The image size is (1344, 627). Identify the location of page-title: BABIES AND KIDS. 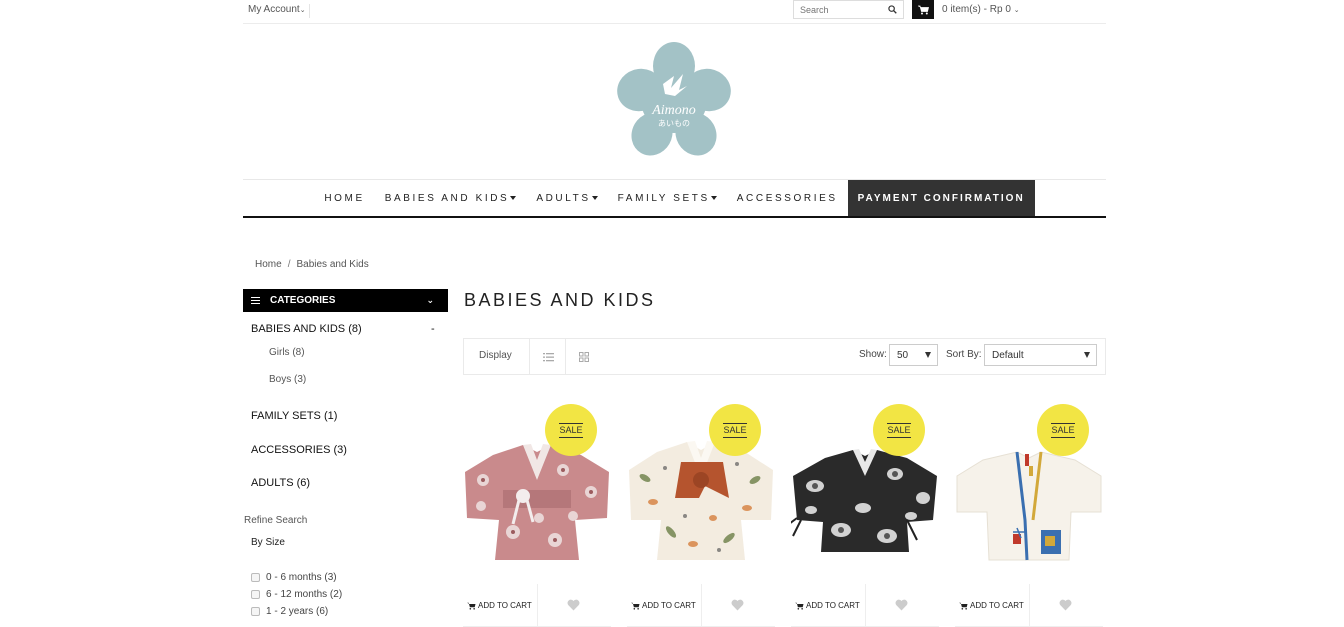
(560, 300).